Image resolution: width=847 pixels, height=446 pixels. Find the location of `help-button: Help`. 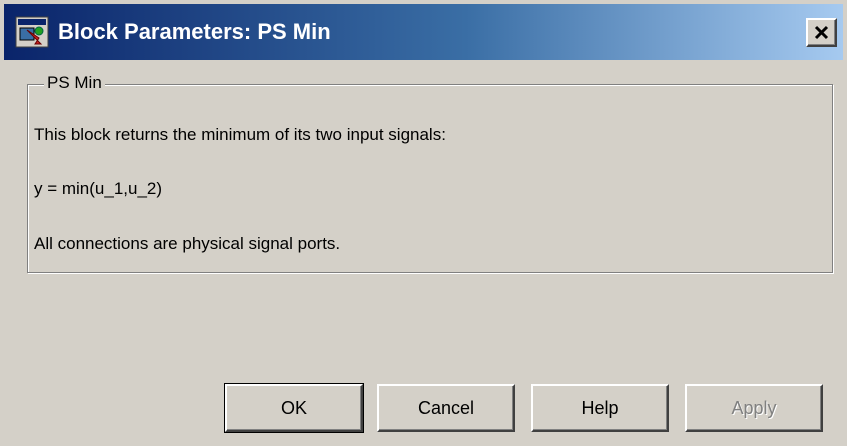

help-button: Help is located at coordinates (600, 408).